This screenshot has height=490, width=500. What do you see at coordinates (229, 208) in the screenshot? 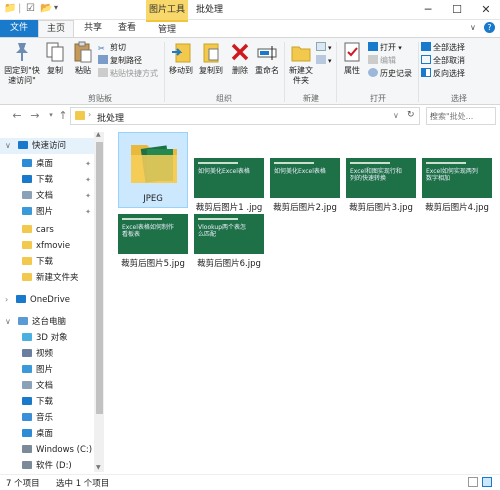
I see `file-name: 裁剪后图片1 .jpg` at bounding box center [229, 208].